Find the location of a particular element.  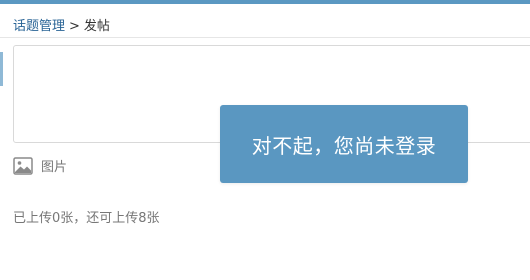

side-tab-edge is located at coordinates (1, 69).